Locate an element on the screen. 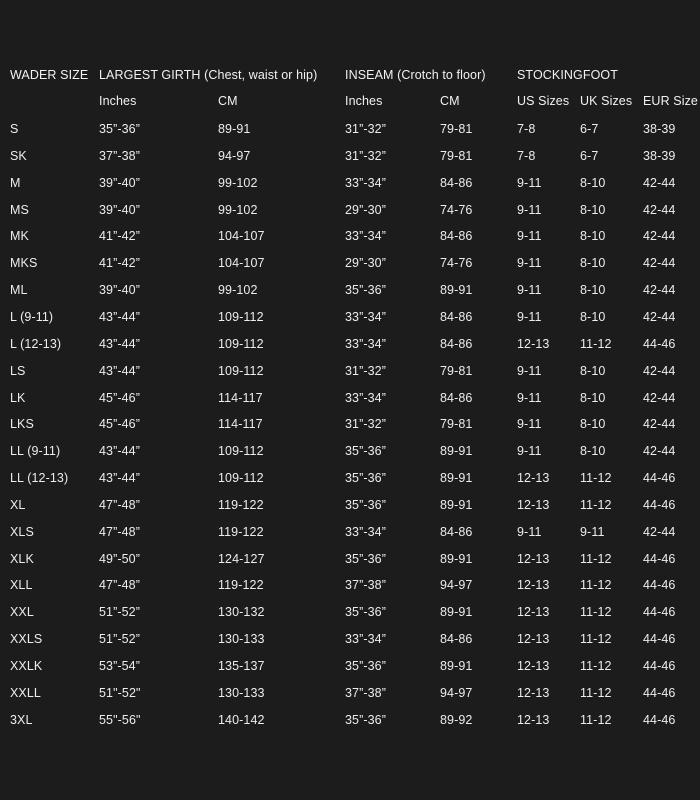 Image resolution: width=700 pixels, height=800 pixels. cell-girth-inches: 41”-42” is located at coordinates (119, 236).